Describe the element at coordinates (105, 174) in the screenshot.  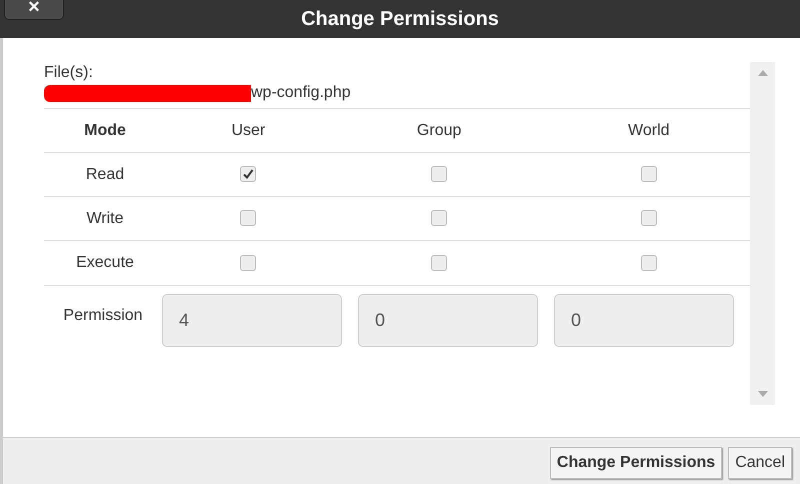
I see `row-label: Read` at that location.